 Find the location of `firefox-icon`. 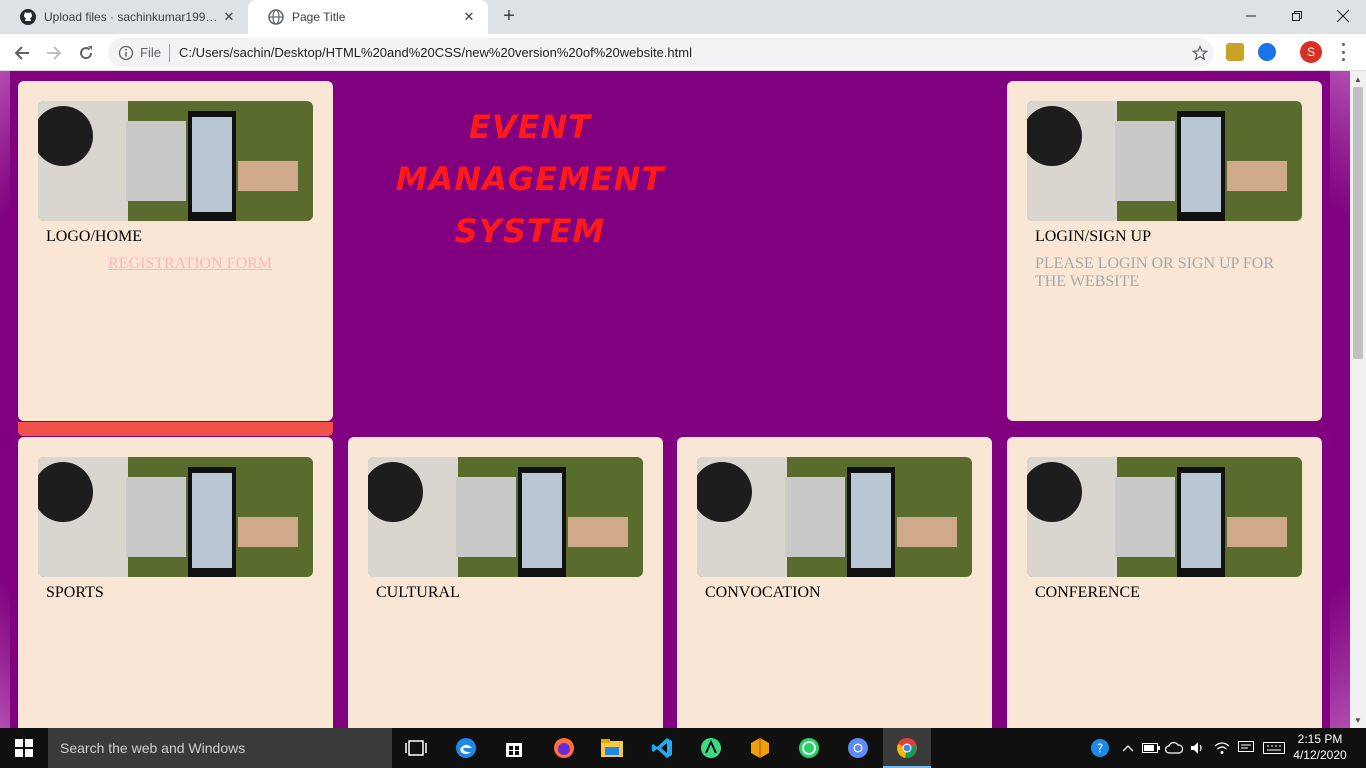

firefox-icon is located at coordinates (564, 748).